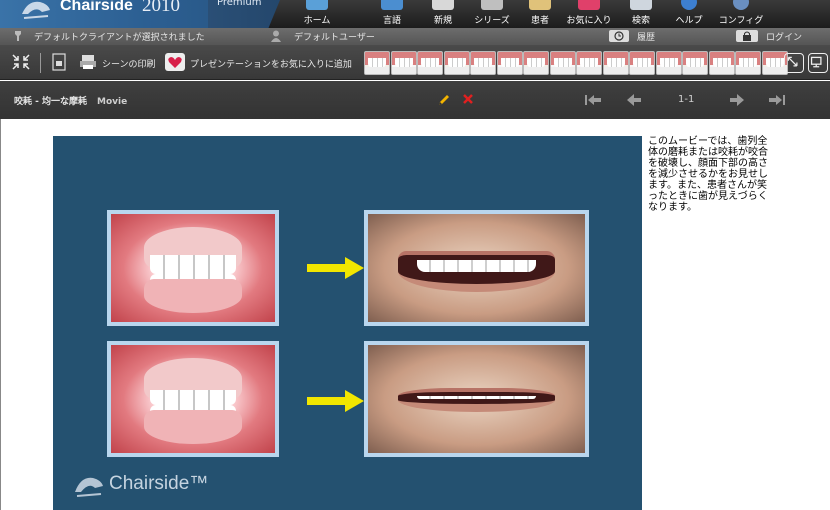  I want to click on previous-page-icon, so click(634, 100).